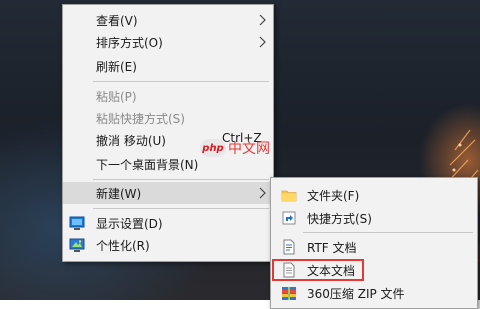 The image size is (480, 309). Describe the element at coordinates (168, 66) in the screenshot. I see `menu-item-refresh: 刷新(E)` at that location.